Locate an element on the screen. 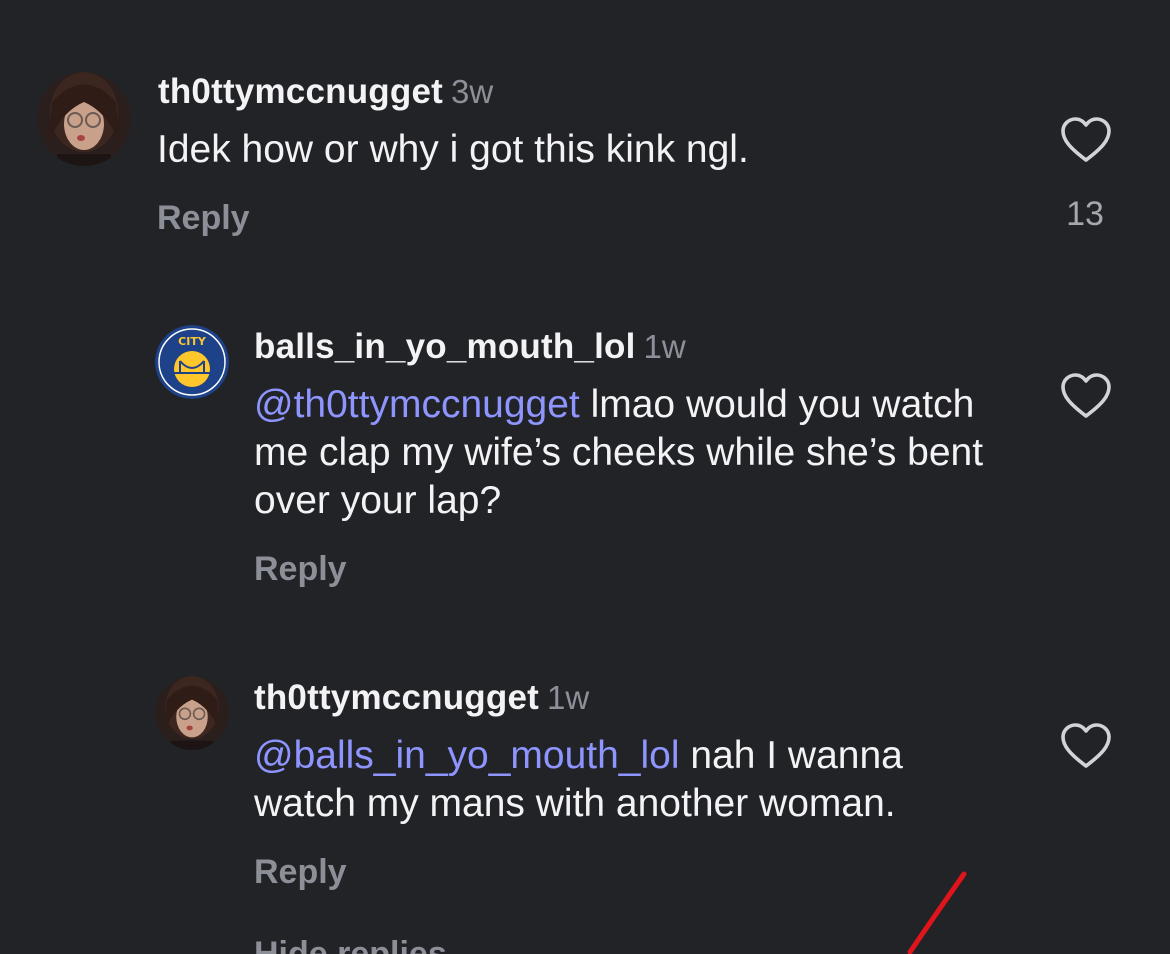 This screenshot has height=954, width=1170. like-count: 13 is located at coordinates (1085, 214).